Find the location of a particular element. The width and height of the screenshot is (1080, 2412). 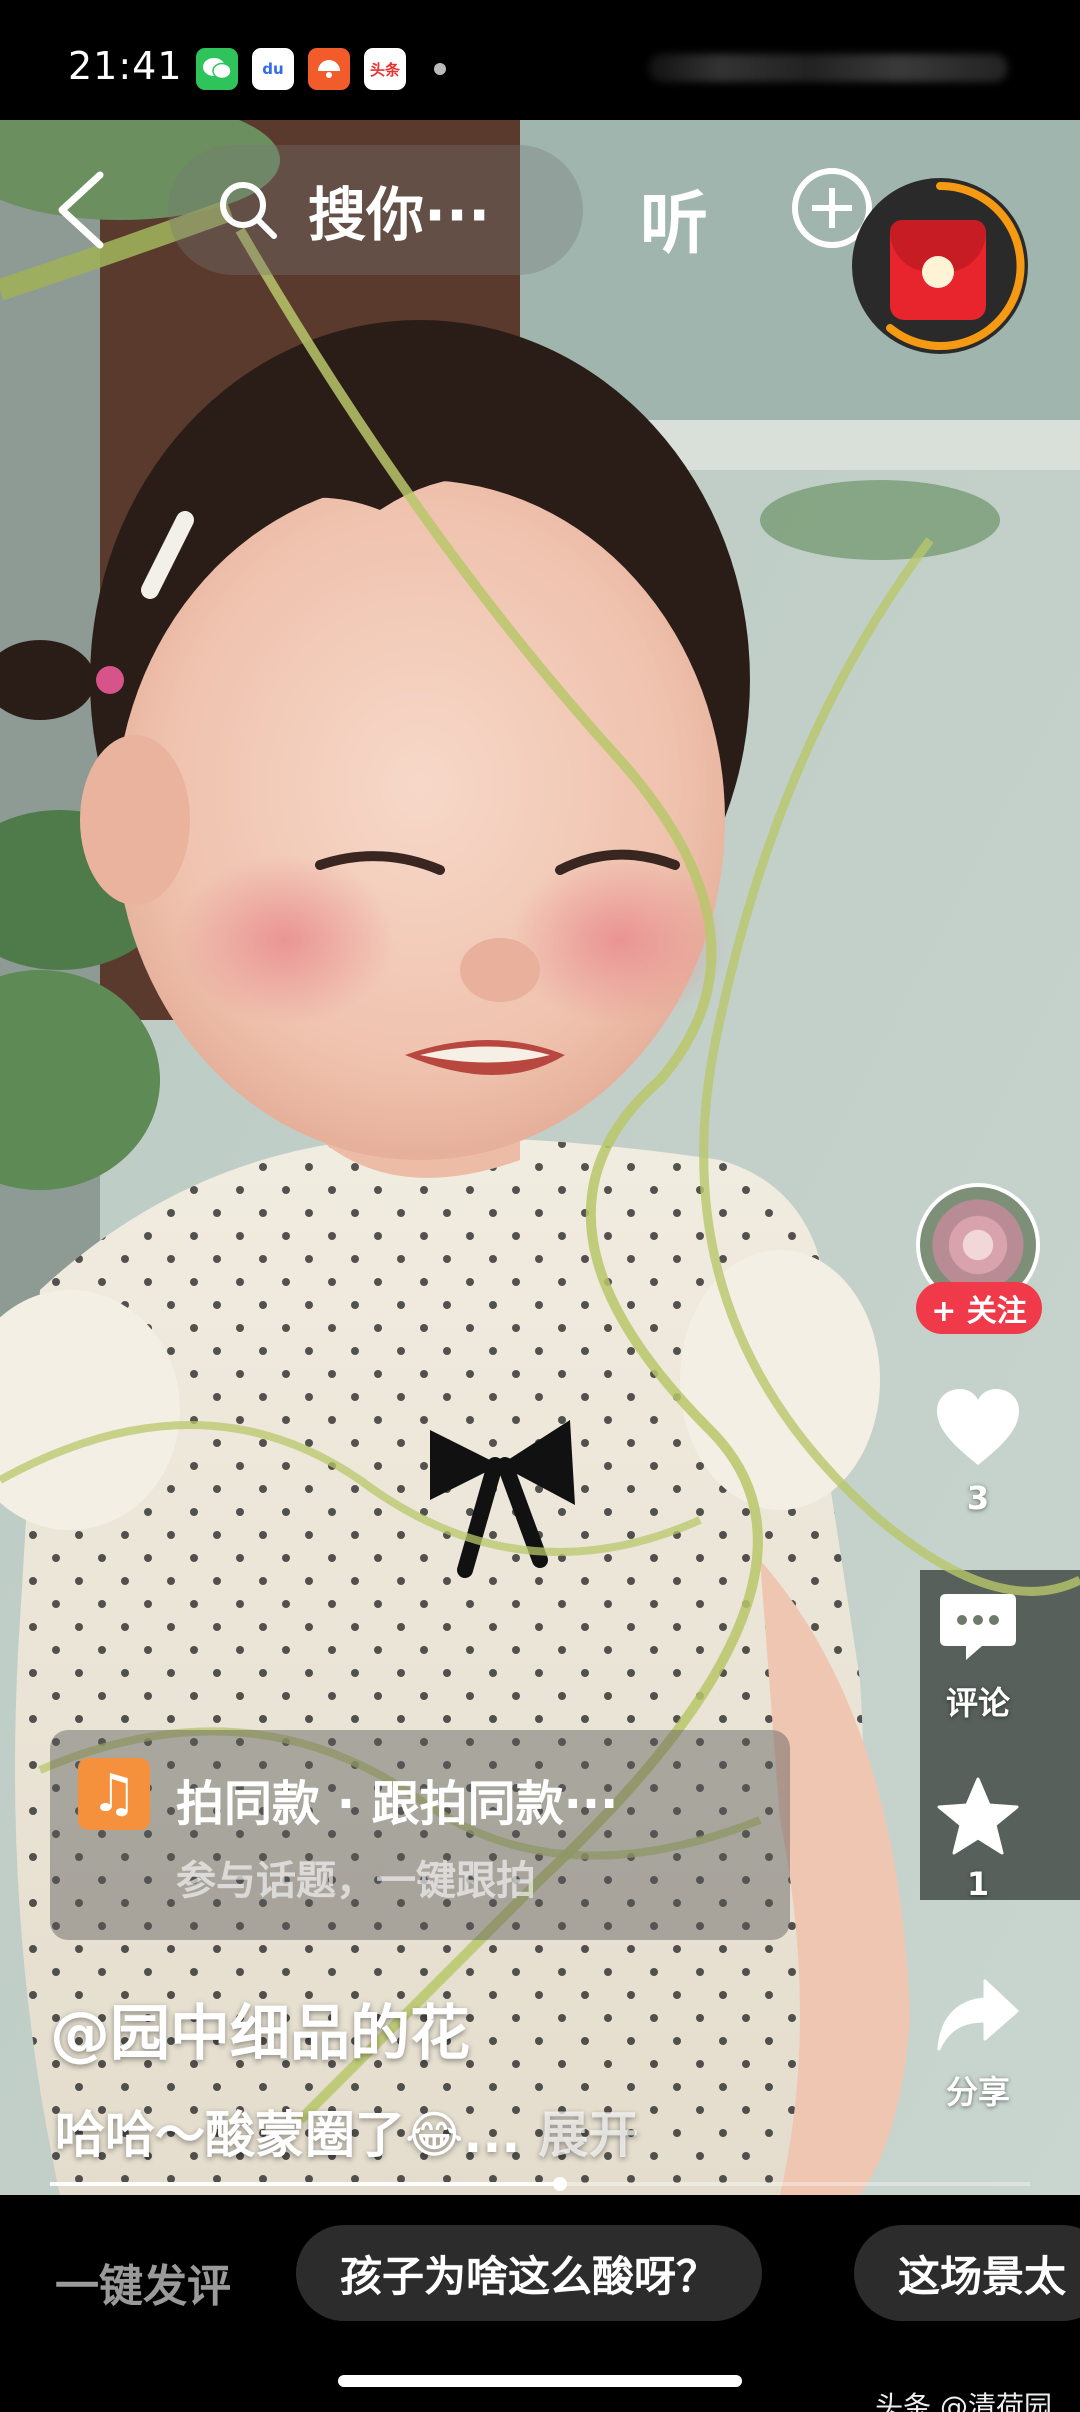

favorite-count: 1 is located at coordinates (978, 1884).